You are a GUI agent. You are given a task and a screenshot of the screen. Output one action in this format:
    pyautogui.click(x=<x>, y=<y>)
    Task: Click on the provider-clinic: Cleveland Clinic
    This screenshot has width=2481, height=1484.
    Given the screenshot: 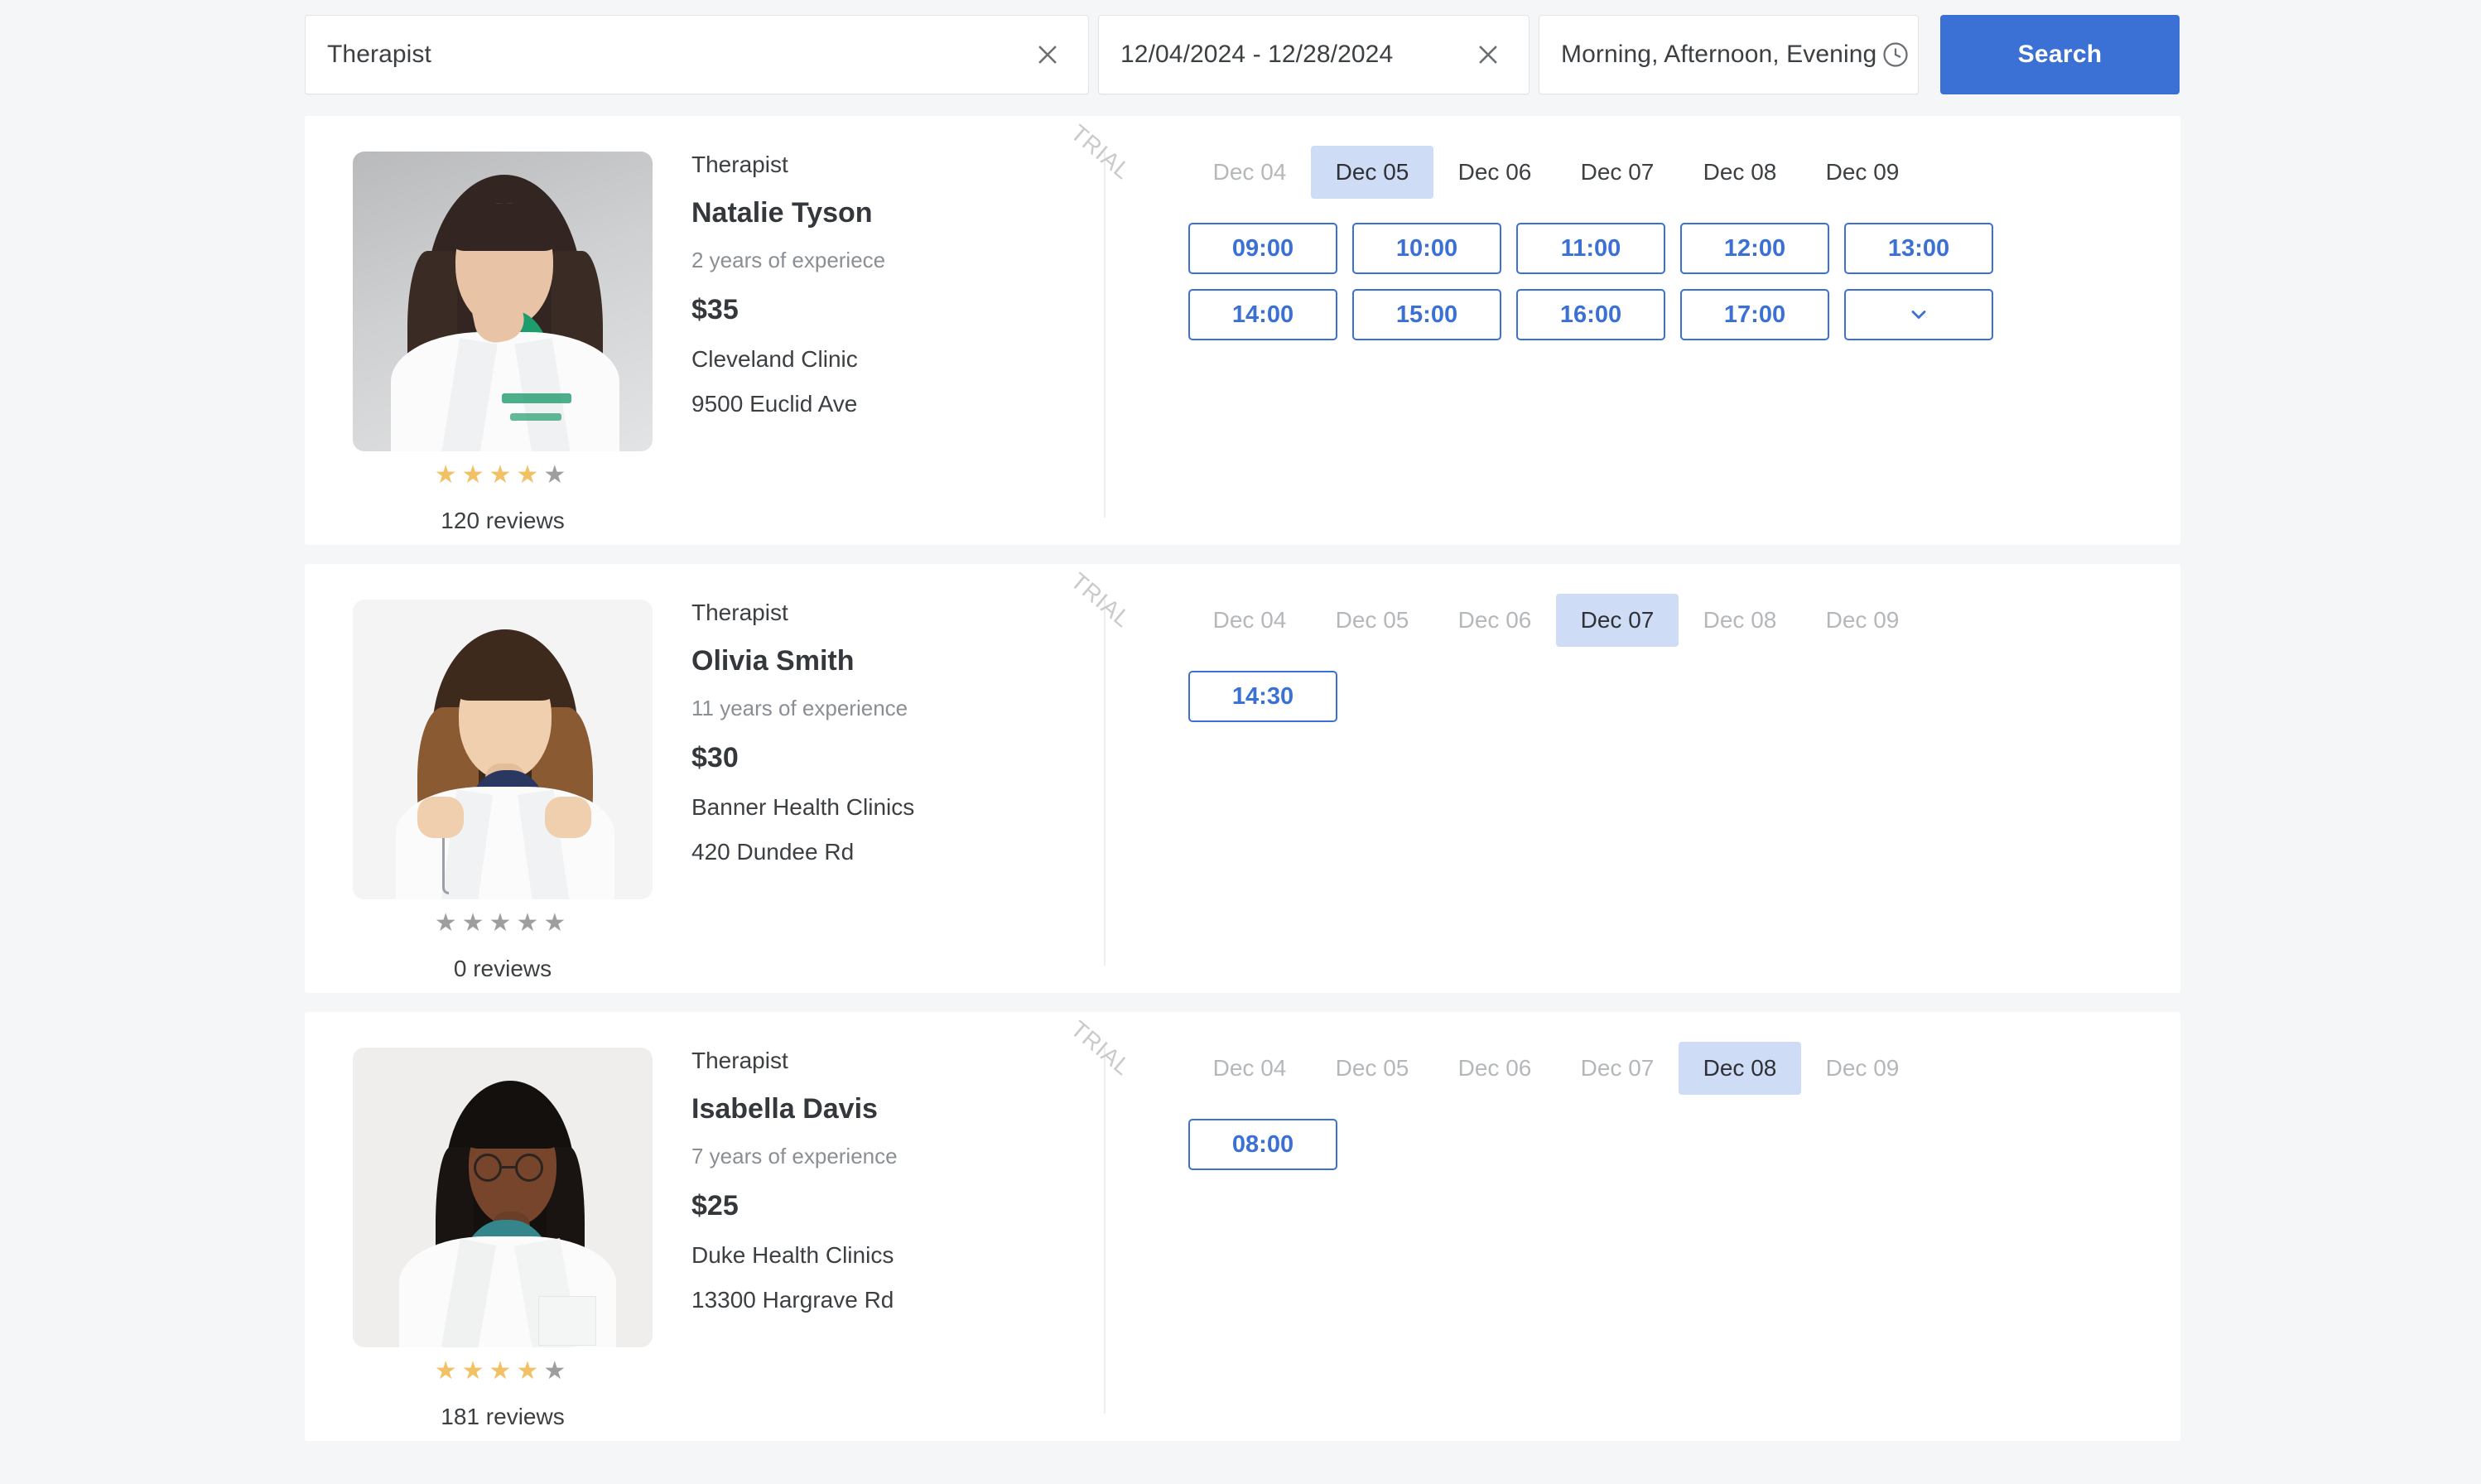 What is the action you would take?
    pyautogui.click(x=774, y=359)
    